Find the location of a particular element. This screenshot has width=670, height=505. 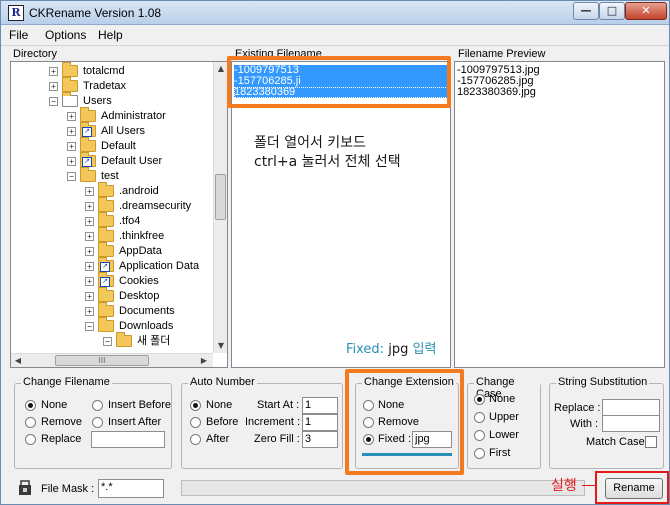

app-icon: R is located at coordinates (16, 13).